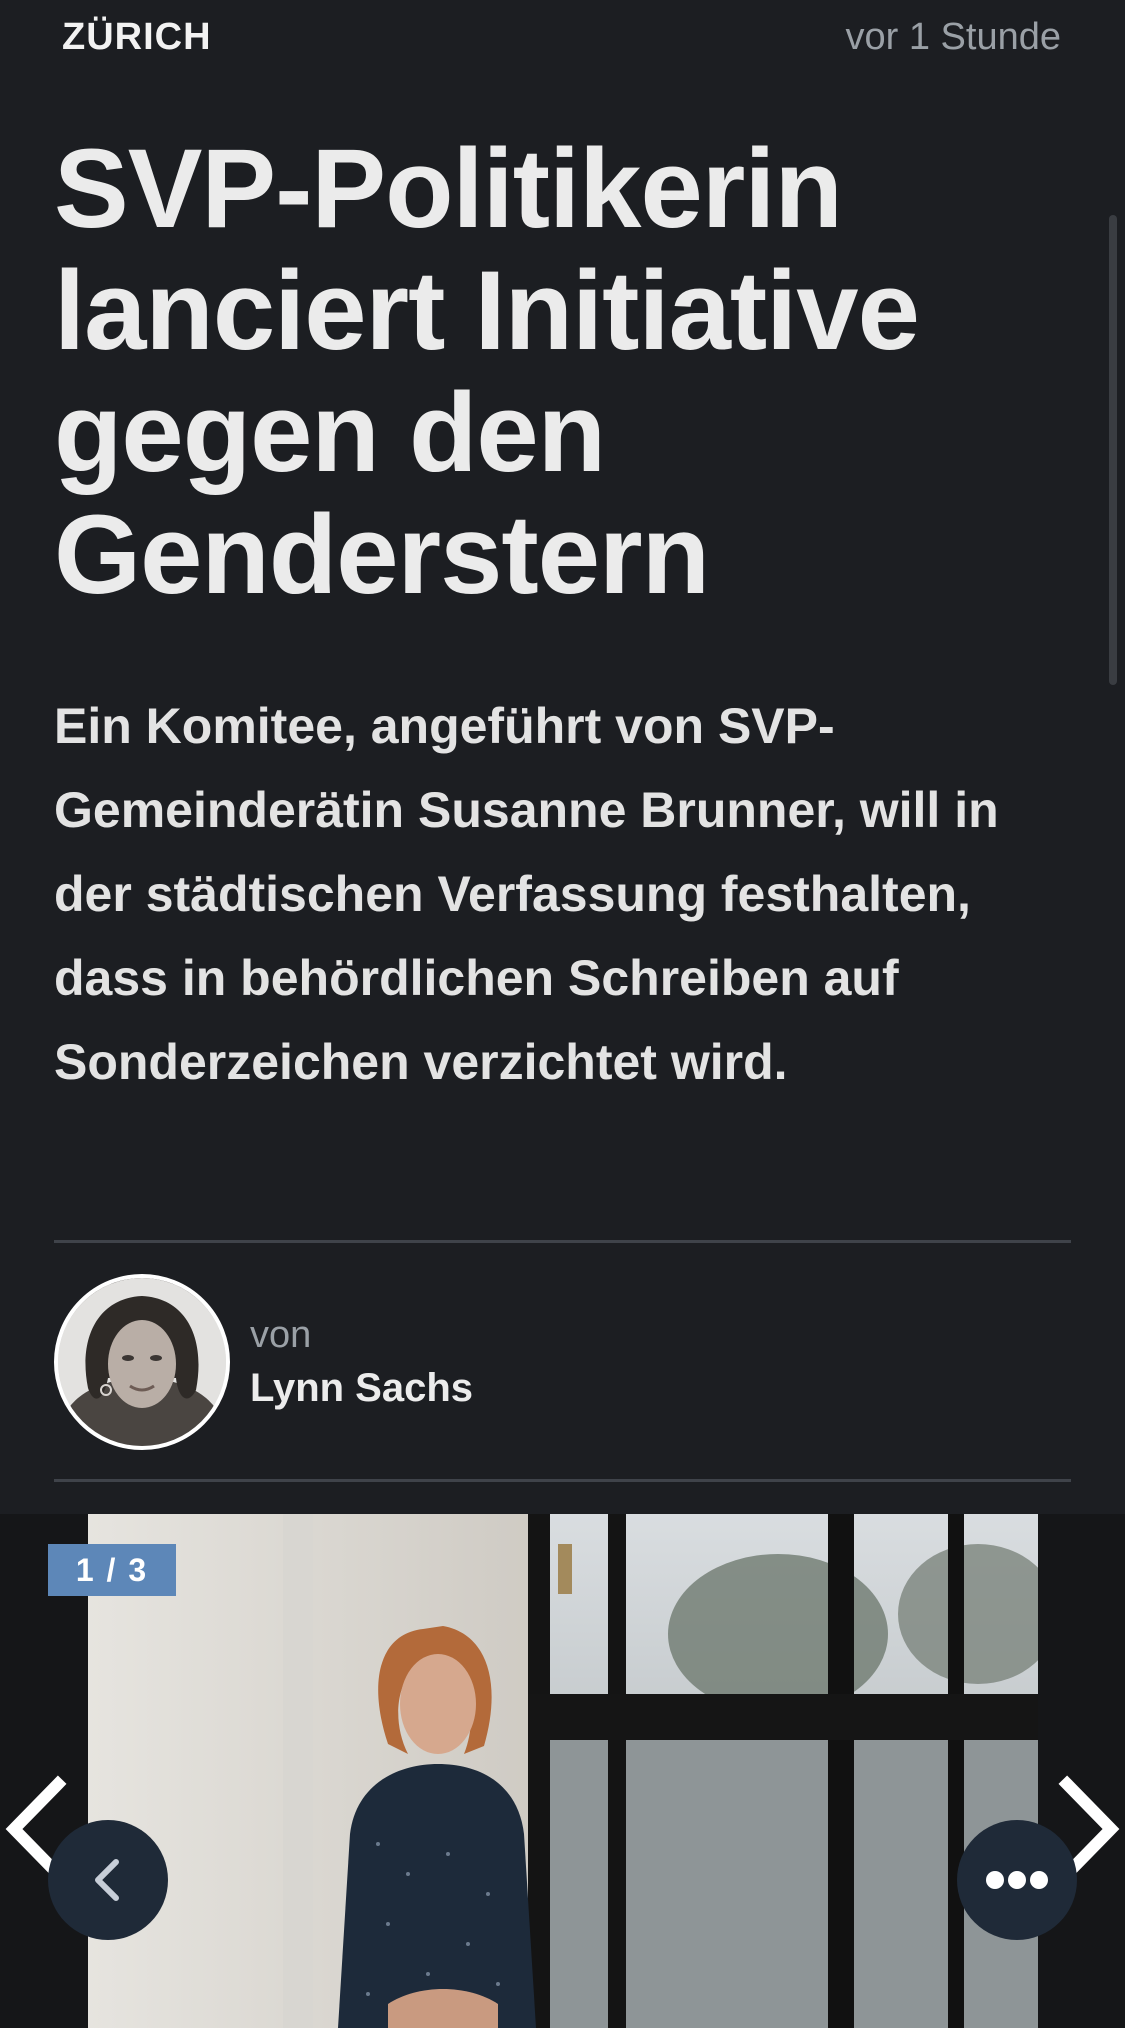  What do you see at coordinates (137, 37) in the screenshot?
I see `section-label: ZÜRICH` at bounding box center [137, 37].